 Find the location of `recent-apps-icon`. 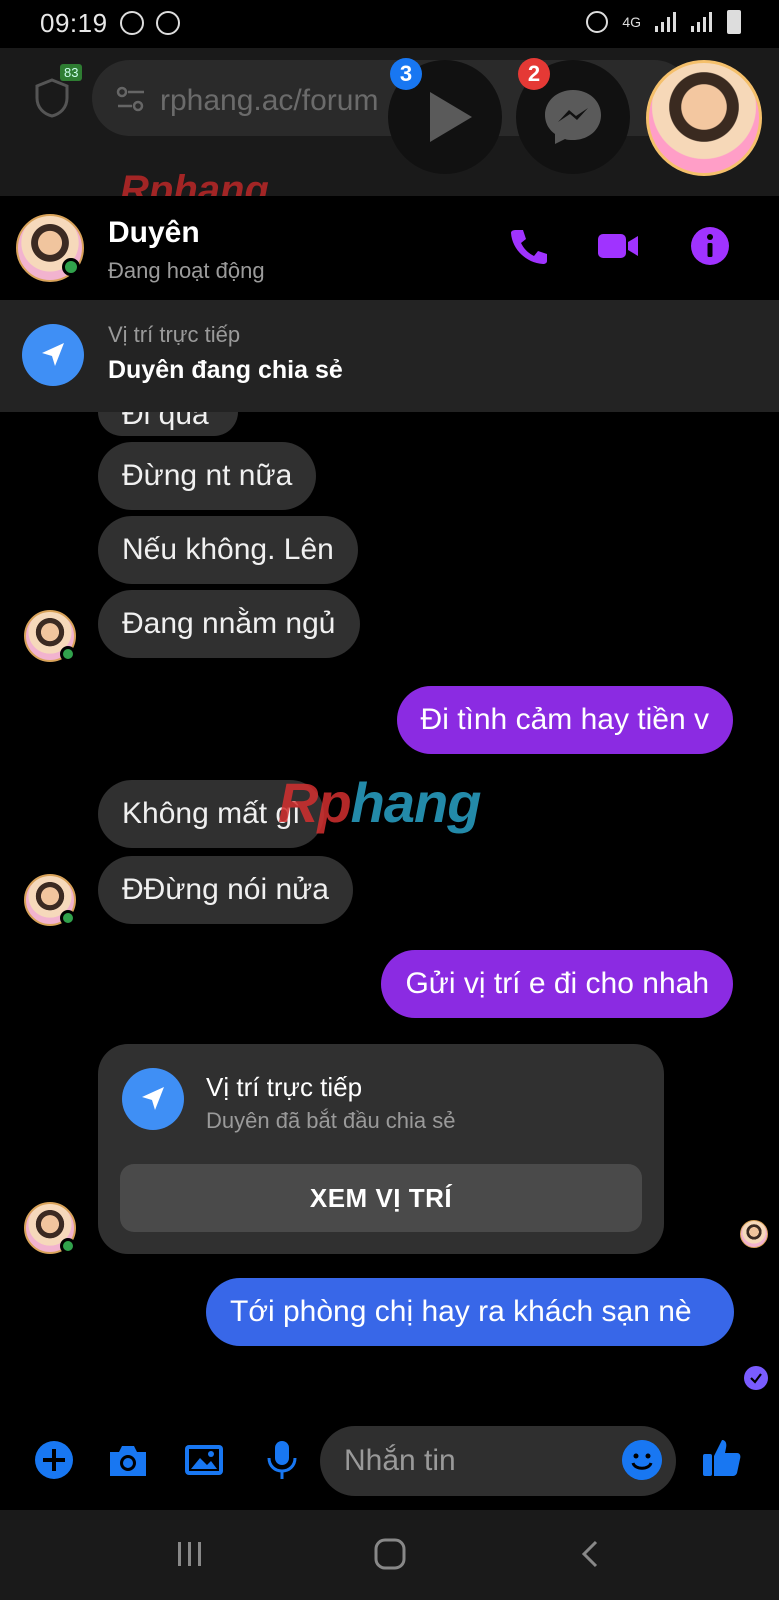

recent-apps-icon is located at coordinates (190, 1554).